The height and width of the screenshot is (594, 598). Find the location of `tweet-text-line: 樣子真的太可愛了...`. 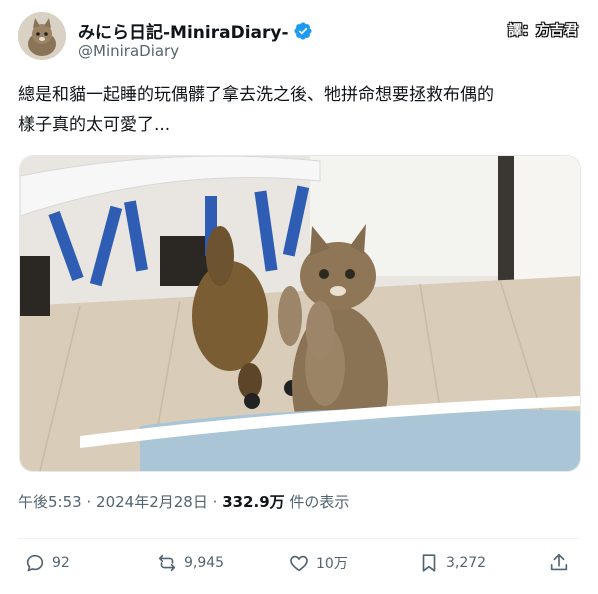

tweet-text-line: 樣子真的太可愛了... is located at coordinates (94, 125).